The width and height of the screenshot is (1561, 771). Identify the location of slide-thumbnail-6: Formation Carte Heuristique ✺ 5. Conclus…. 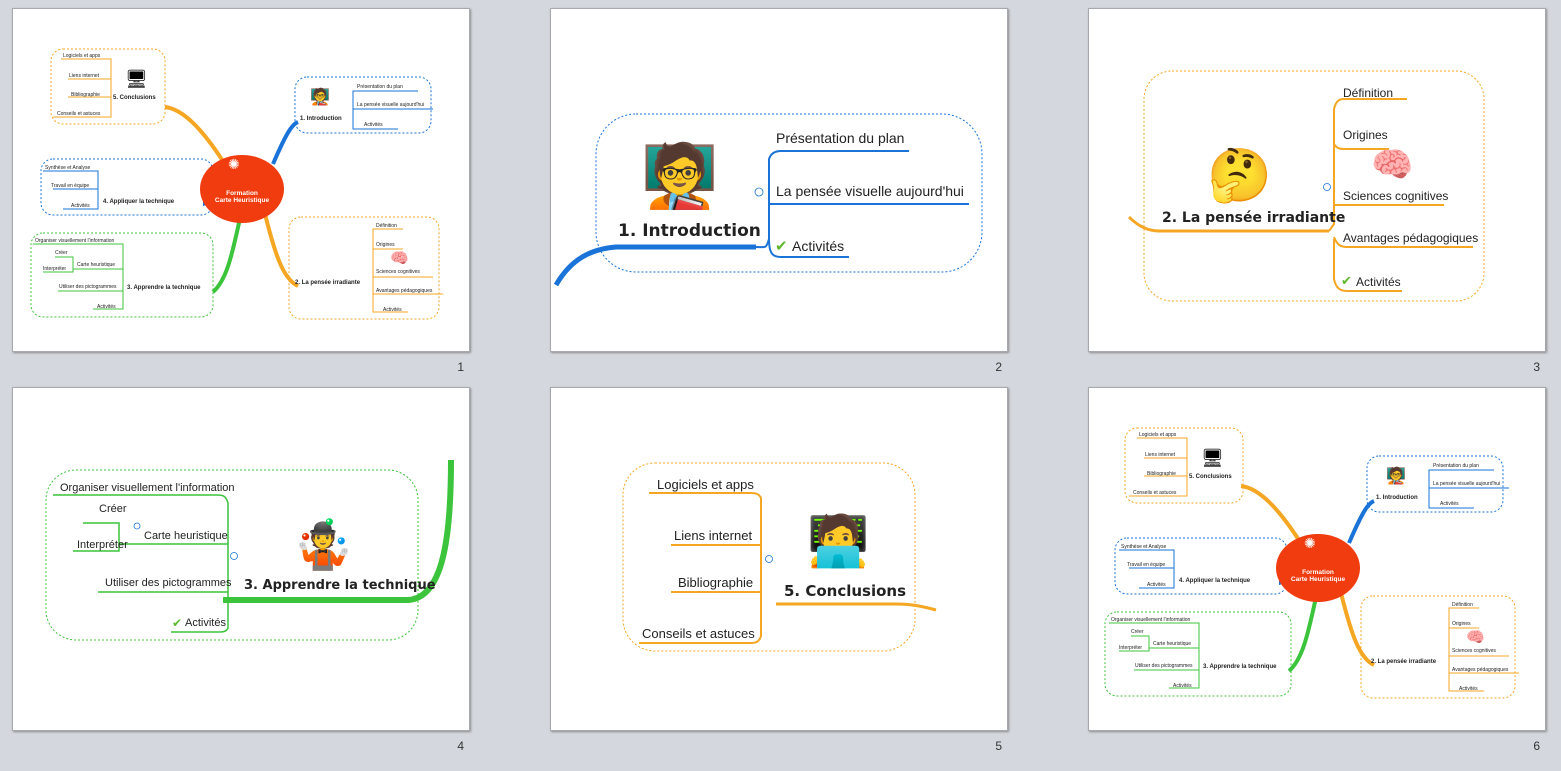
(1317, 559).